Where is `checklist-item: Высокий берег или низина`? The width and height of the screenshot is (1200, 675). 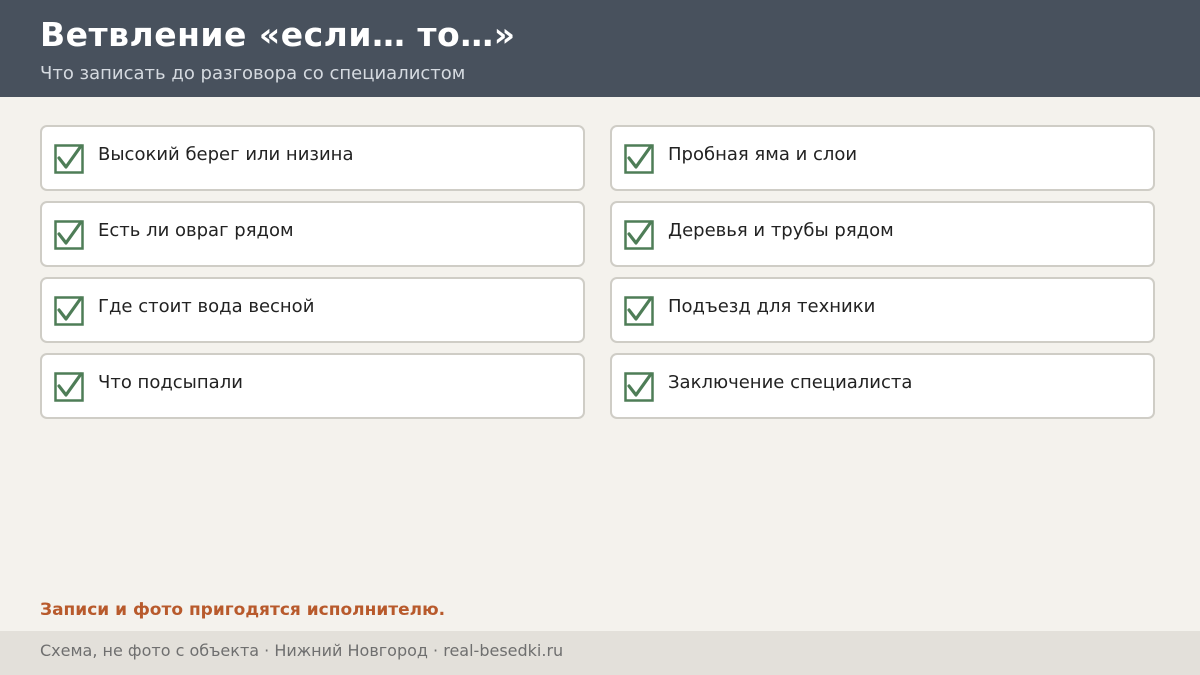 checklist-item: Высокий берег или низина is located at coordinates (312, 158).